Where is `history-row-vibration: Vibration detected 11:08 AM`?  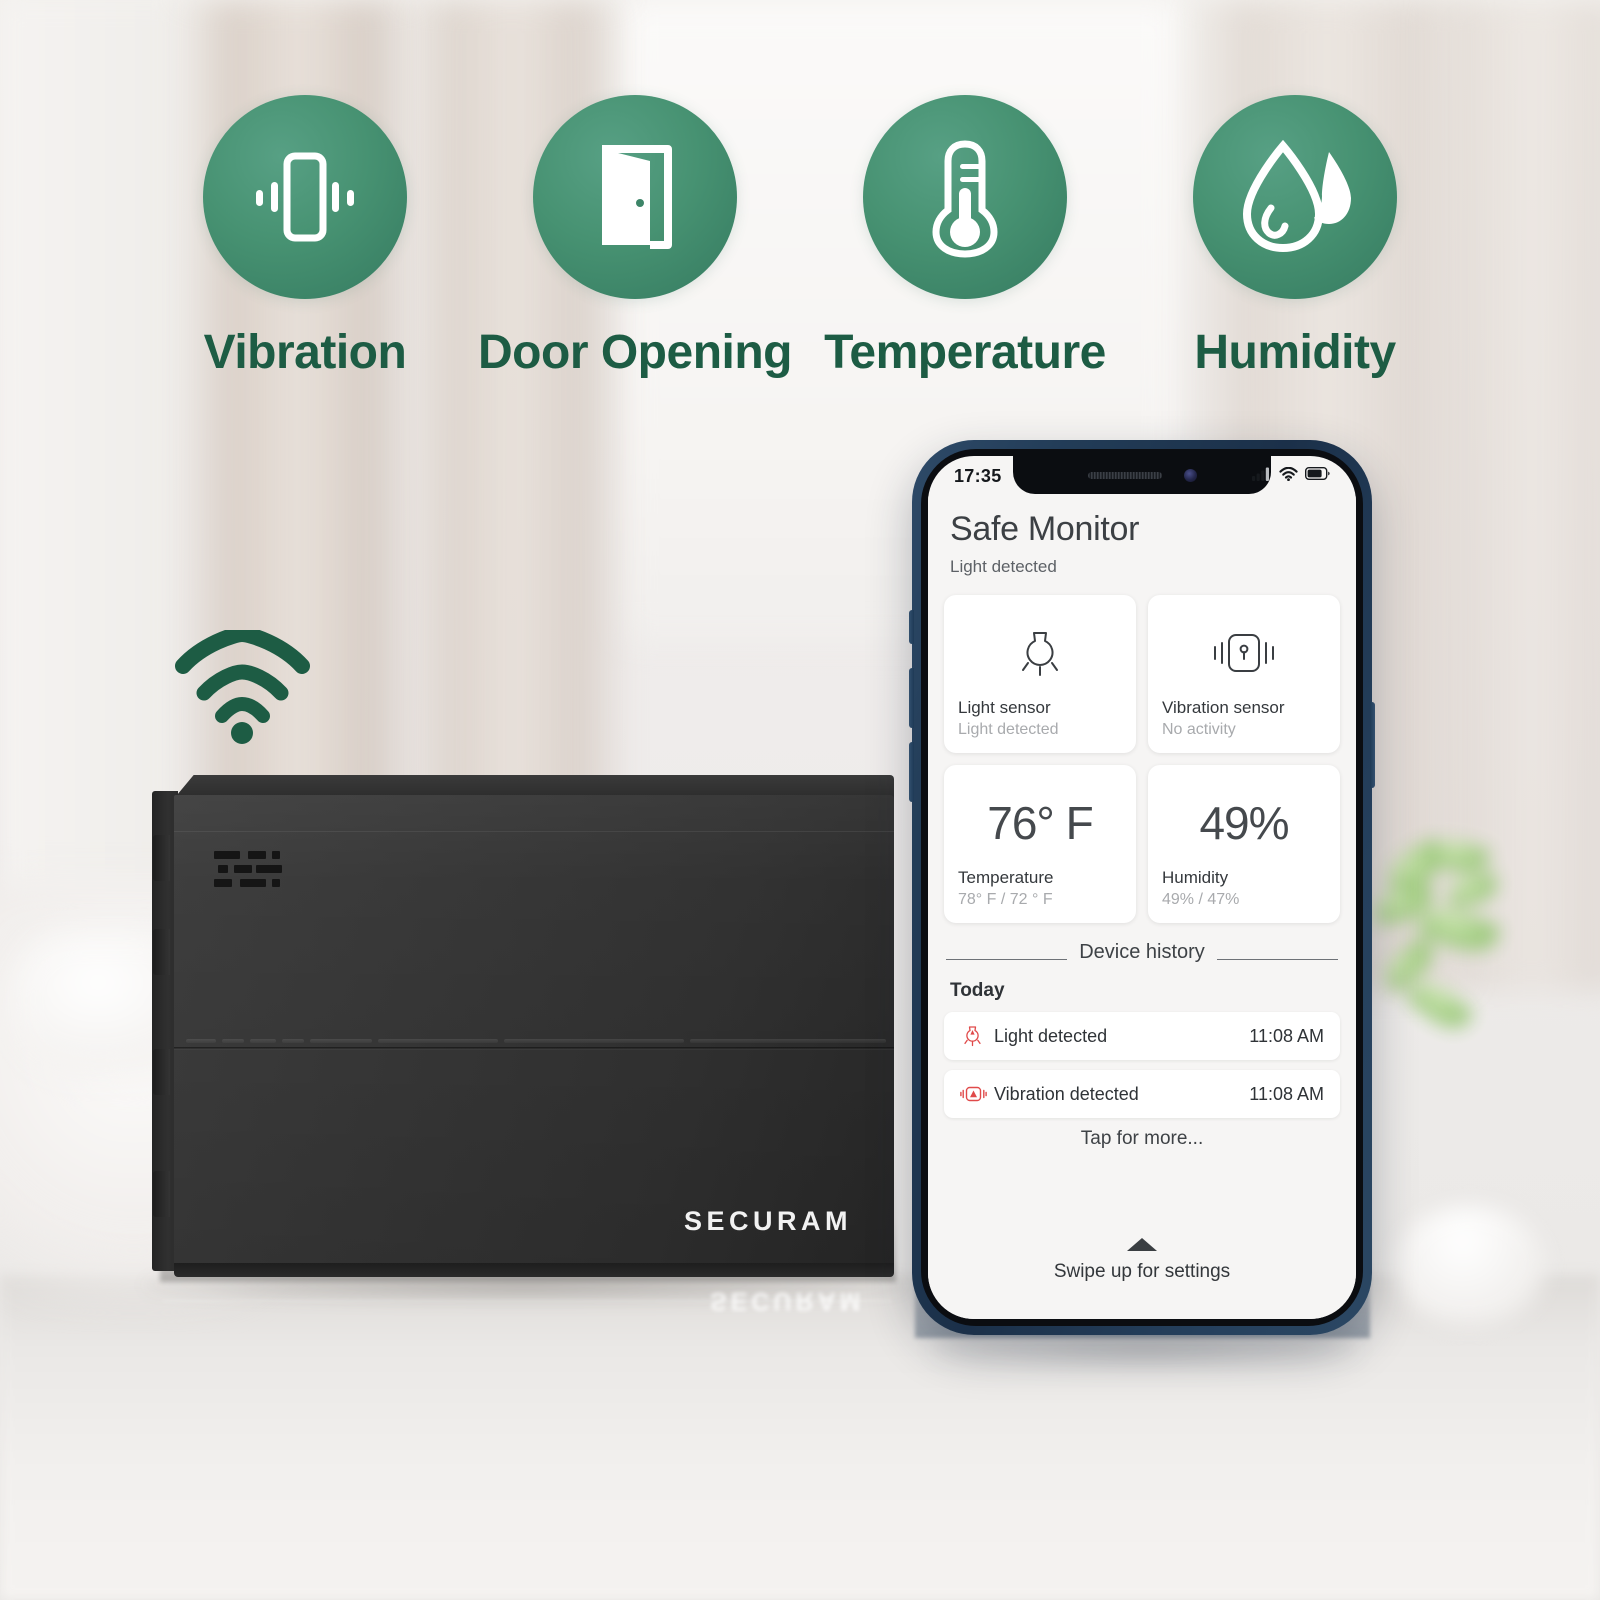
history-row-vibration: Vibration detected 11:08 AM is located at coordinates (1142, 1094).